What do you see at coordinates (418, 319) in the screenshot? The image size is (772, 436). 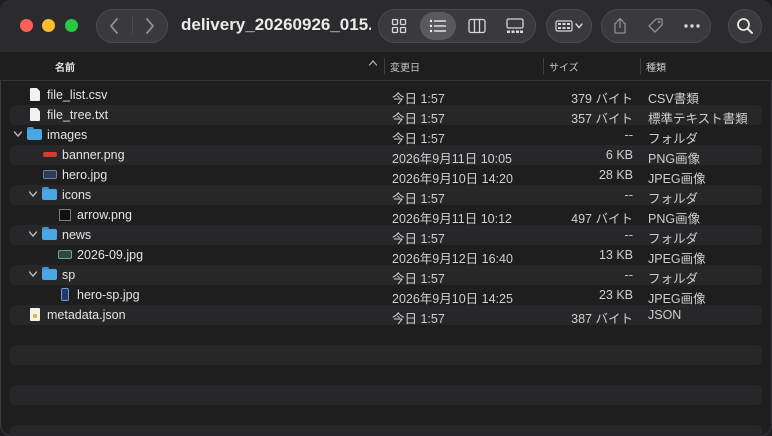 I see `file-date-modified: 今日 1:57` at bounding box center [418, 319].